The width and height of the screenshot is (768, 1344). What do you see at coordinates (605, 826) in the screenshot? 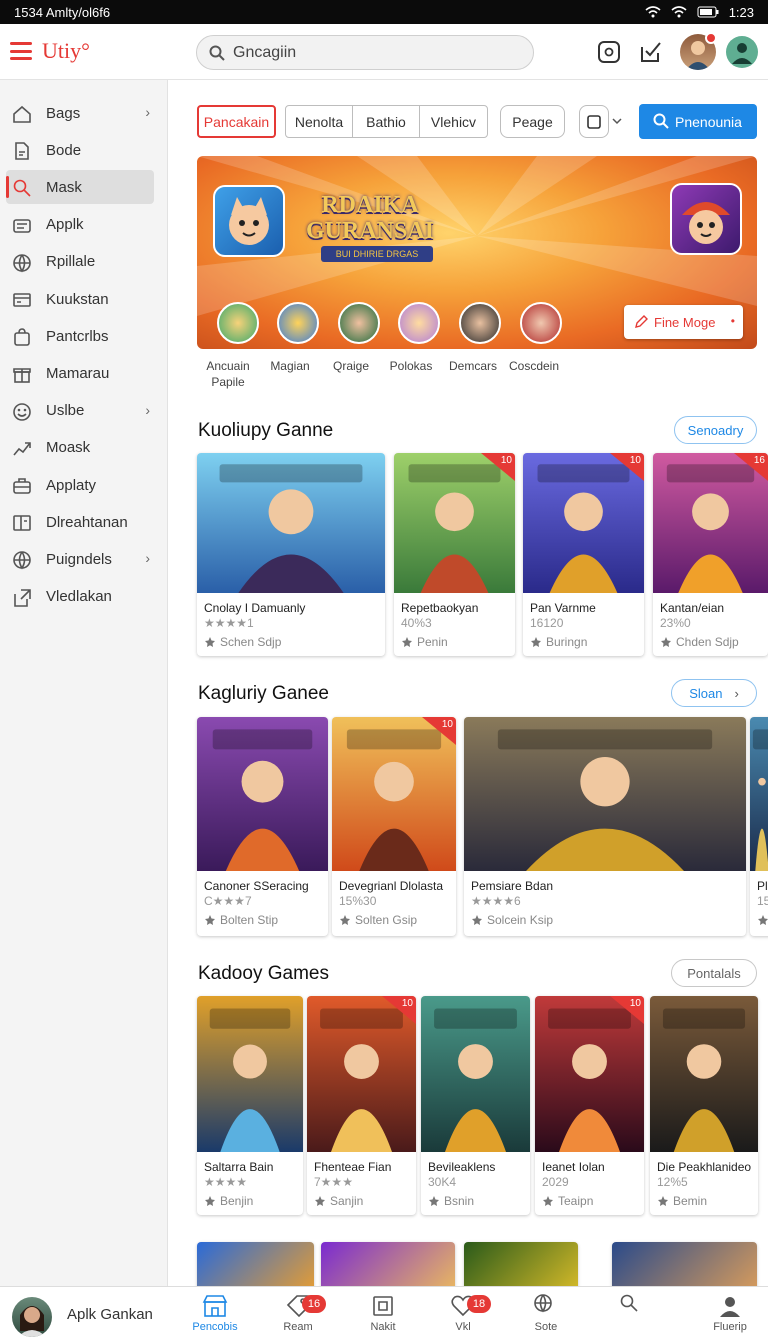
I see `game-card: Pemsiare Bdan ★★★★6 Solcein Ksip` at bounding box center [605, 826].